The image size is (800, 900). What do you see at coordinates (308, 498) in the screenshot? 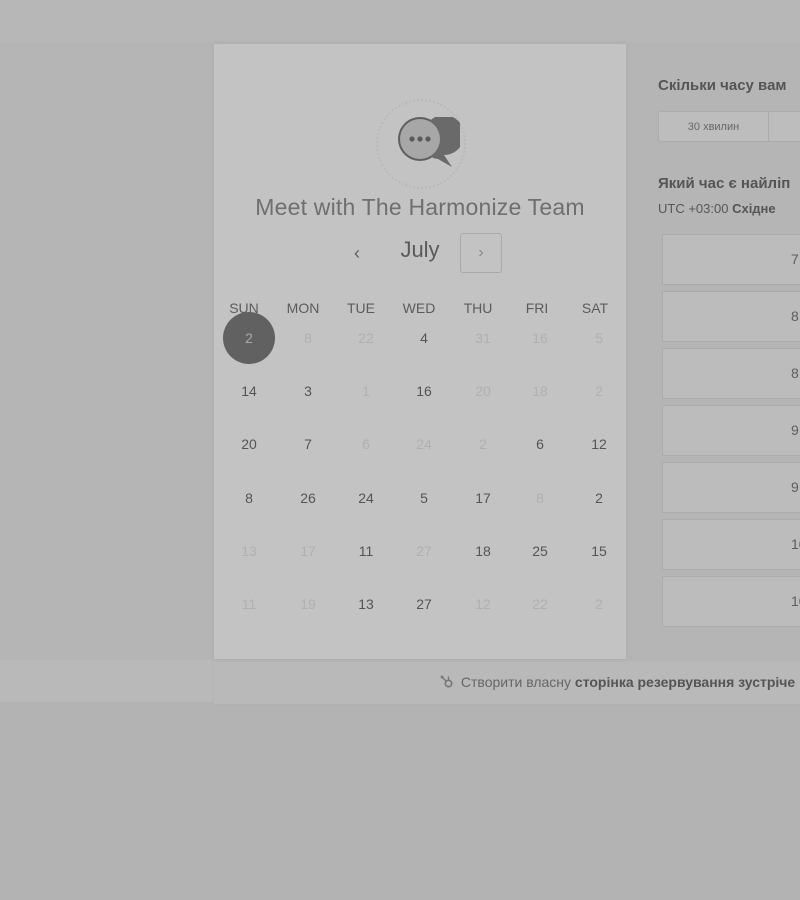
I see `calendar-day: 26` at bounding box center [308, 498].